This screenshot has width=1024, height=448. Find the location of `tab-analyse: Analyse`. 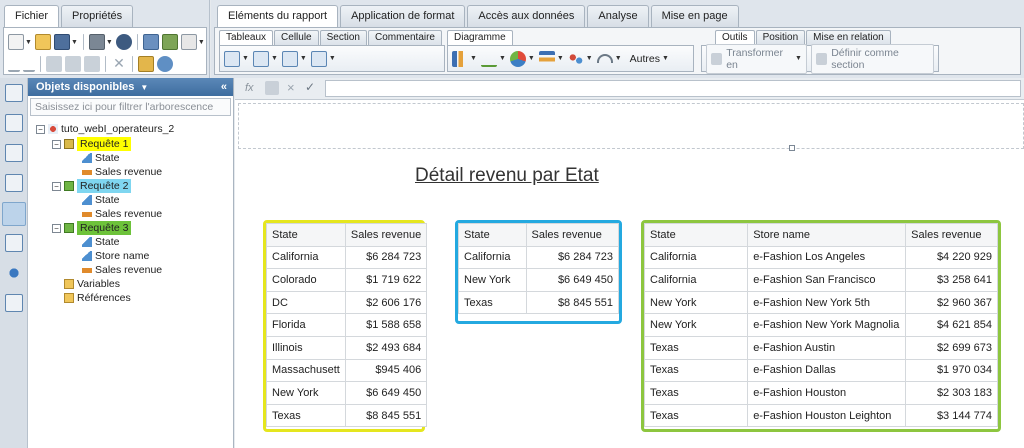

tab-analyse: Analyse is located at coordinates (618, 16).